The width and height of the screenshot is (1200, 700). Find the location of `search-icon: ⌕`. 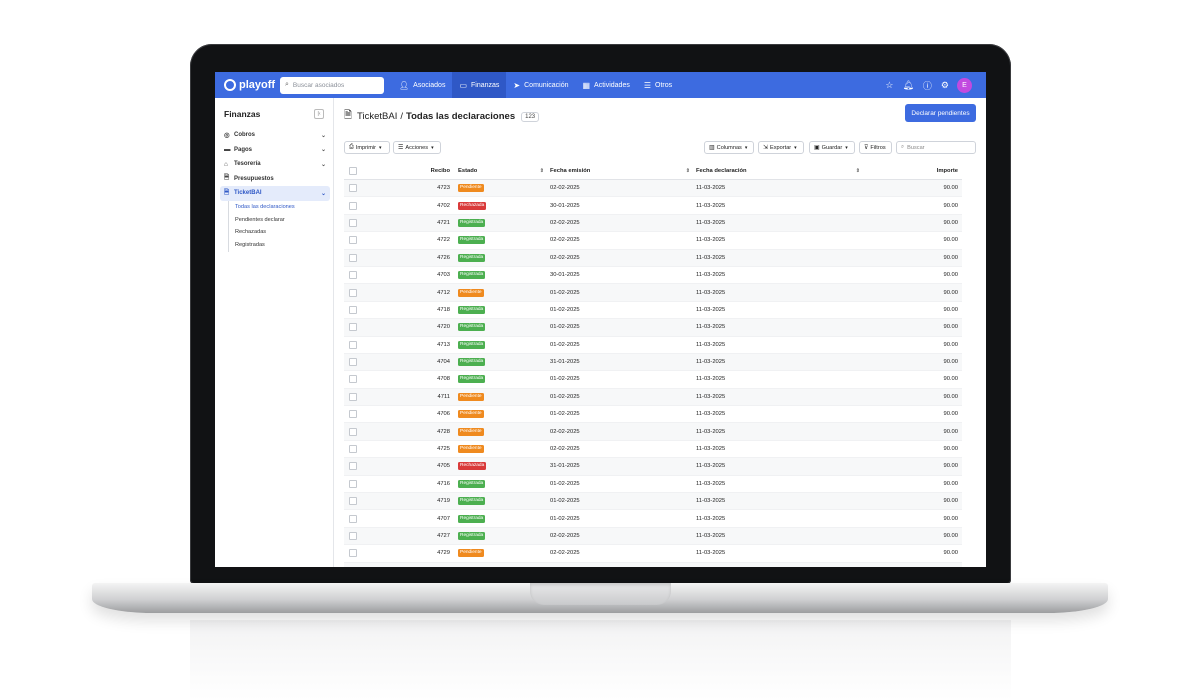

search-icon: ⌕ is located at coordinates (287, 84).